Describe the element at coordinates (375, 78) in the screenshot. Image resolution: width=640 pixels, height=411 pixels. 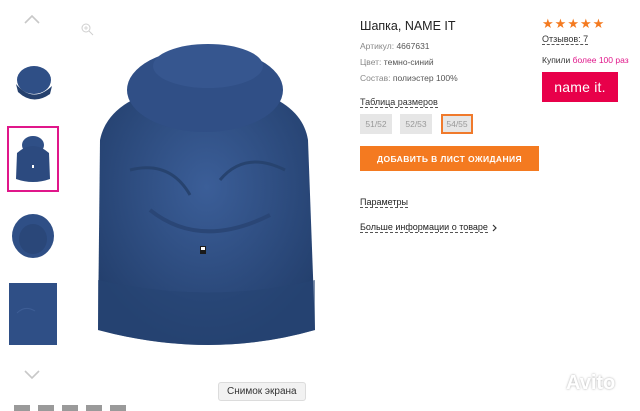
I see `composition-label: Состав:` at that location.